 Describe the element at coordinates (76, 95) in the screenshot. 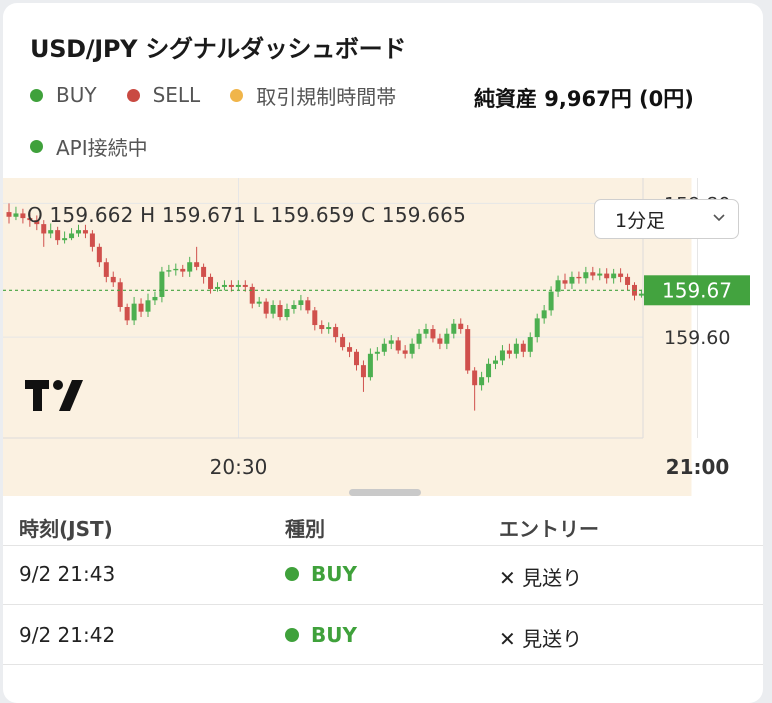

I see `legend-buy-label: BUY` at that location.